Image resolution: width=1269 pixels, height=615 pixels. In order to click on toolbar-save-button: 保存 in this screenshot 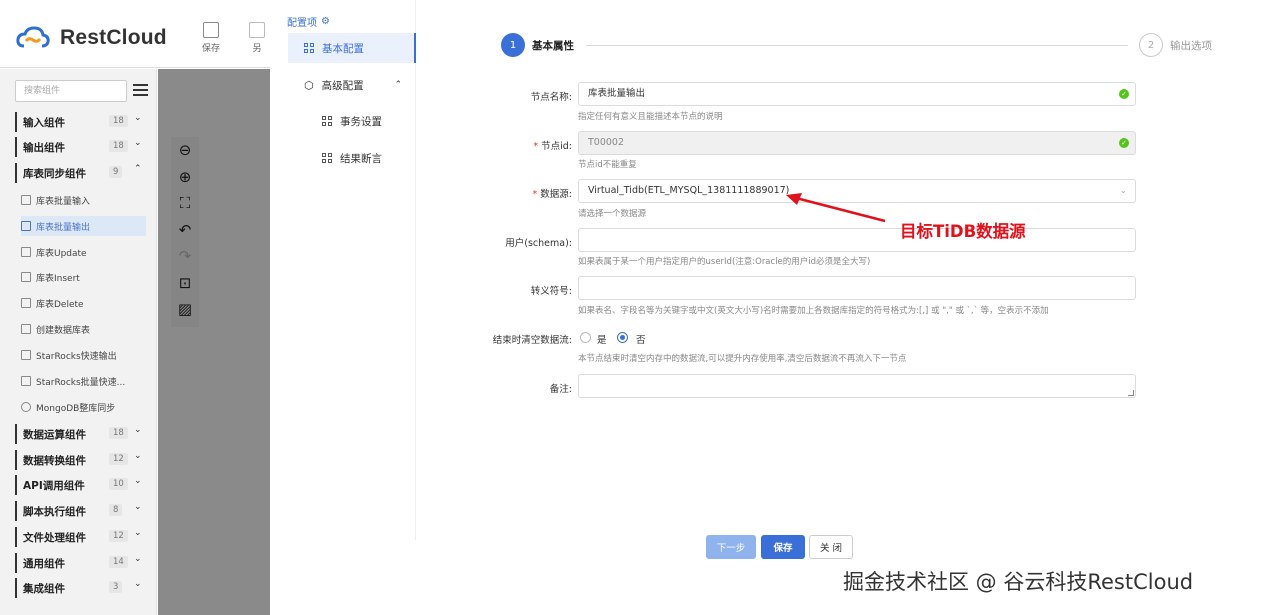, I will do `click(211, 38)`.